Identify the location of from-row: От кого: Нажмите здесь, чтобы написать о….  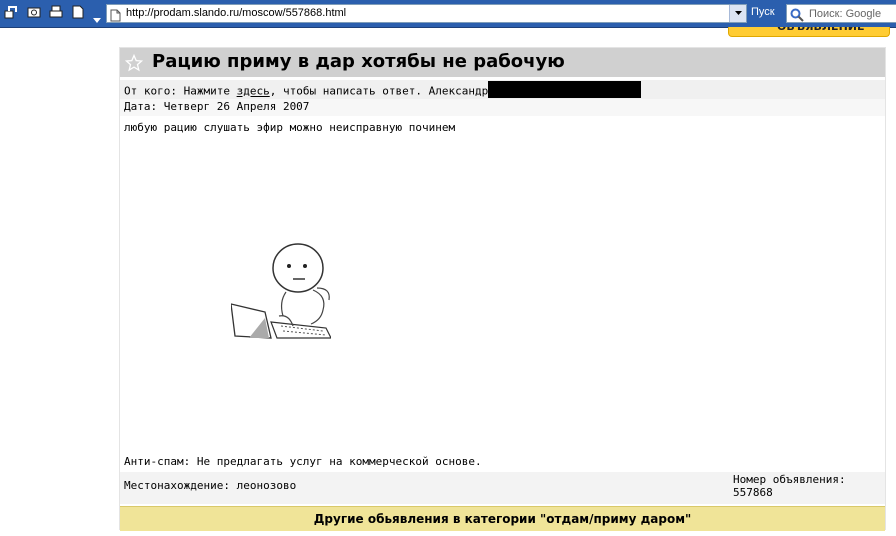
(502, 89).